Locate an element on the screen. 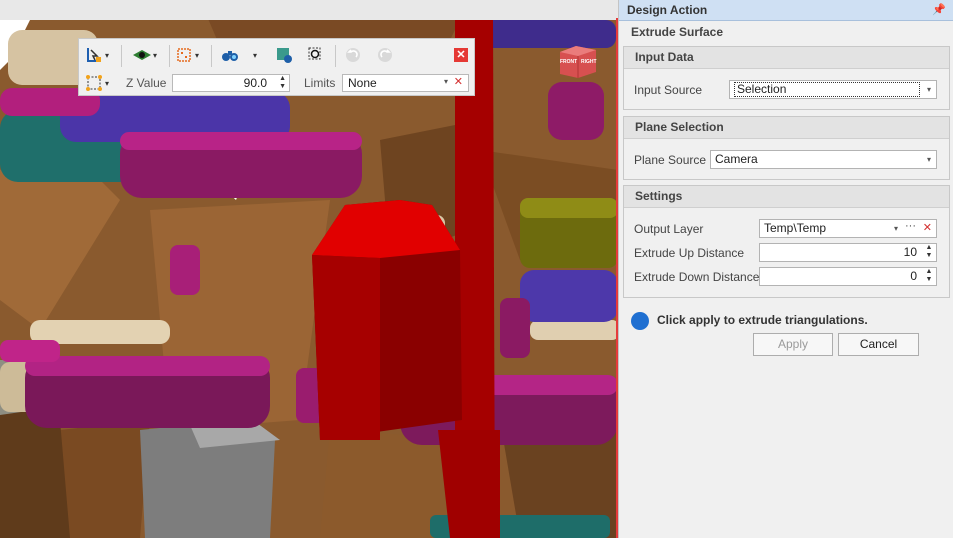 This screenshot has height=538, width=953. output-layer-label: Output Layer is located at coordinates (669, 229).